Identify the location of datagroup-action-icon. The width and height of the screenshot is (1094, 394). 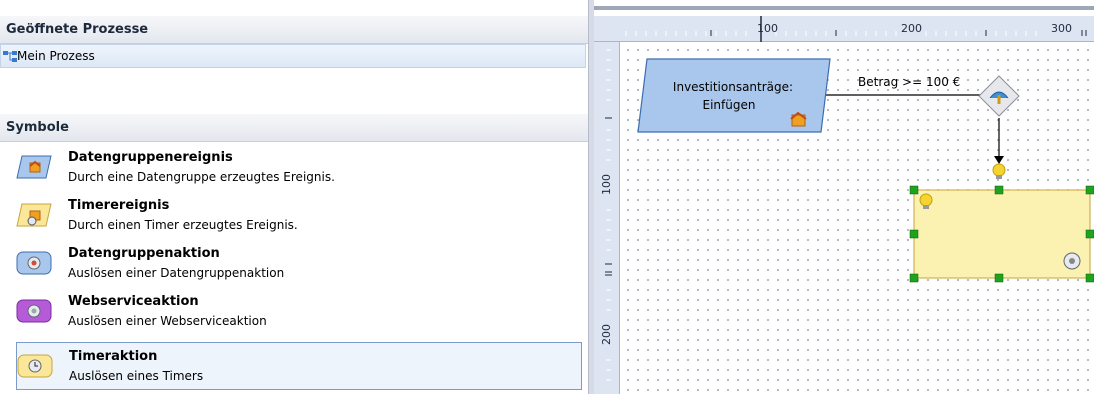
(34, 263).